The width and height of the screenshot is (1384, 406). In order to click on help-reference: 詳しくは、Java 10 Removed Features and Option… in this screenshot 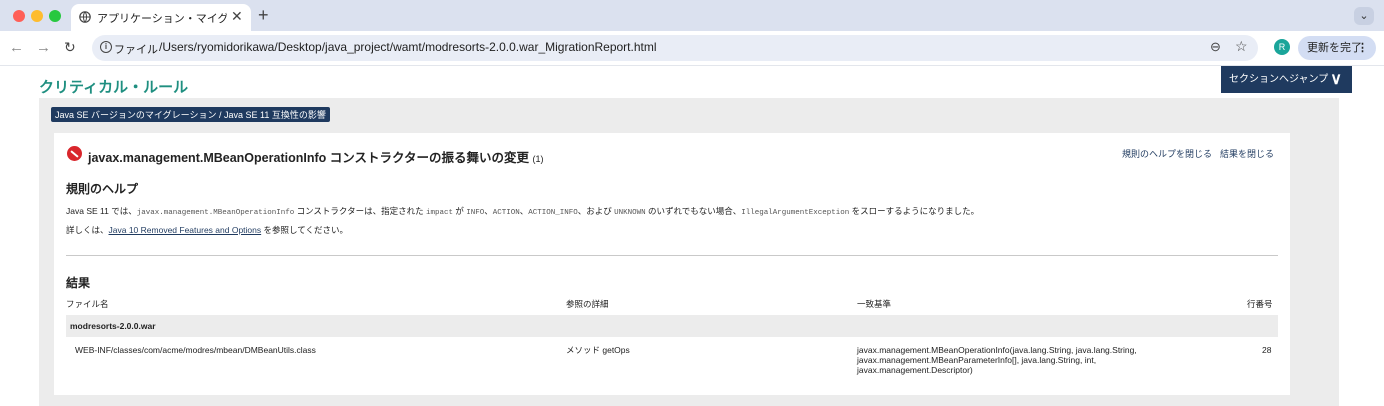, I will do `click(207, 230)`.